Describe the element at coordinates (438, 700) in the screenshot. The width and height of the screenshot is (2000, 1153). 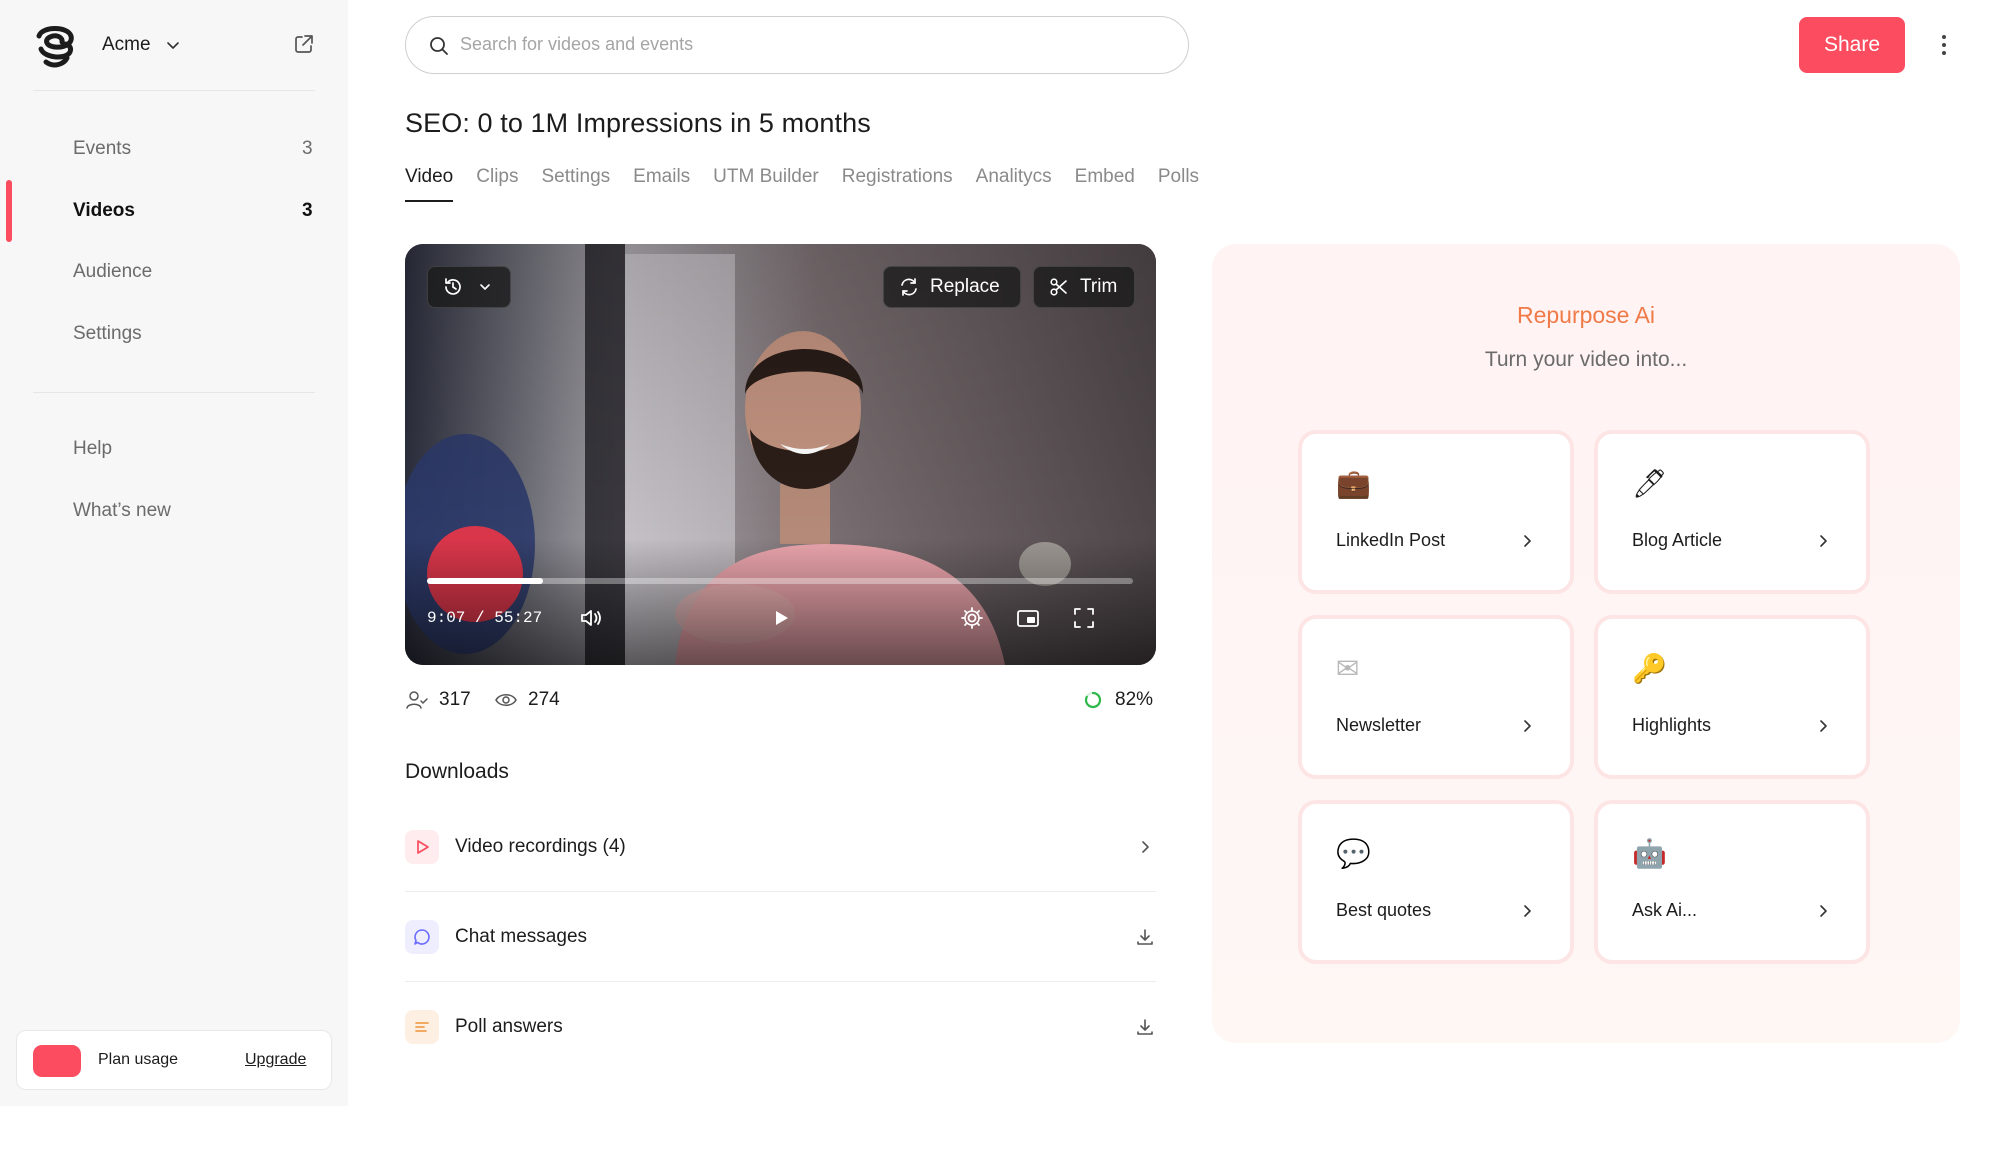
I see `registrants-stat: 317` at that location.